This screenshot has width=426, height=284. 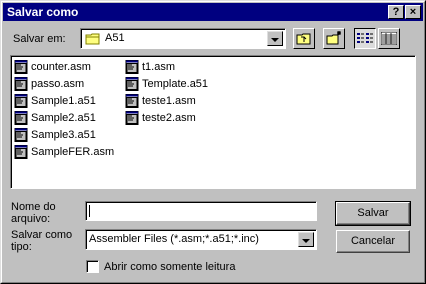 What do you see at coordinates (169, 267) in the screenshot?
I see `read-only-label: Abrir como somente leitura` at bounding box center [169, 267].